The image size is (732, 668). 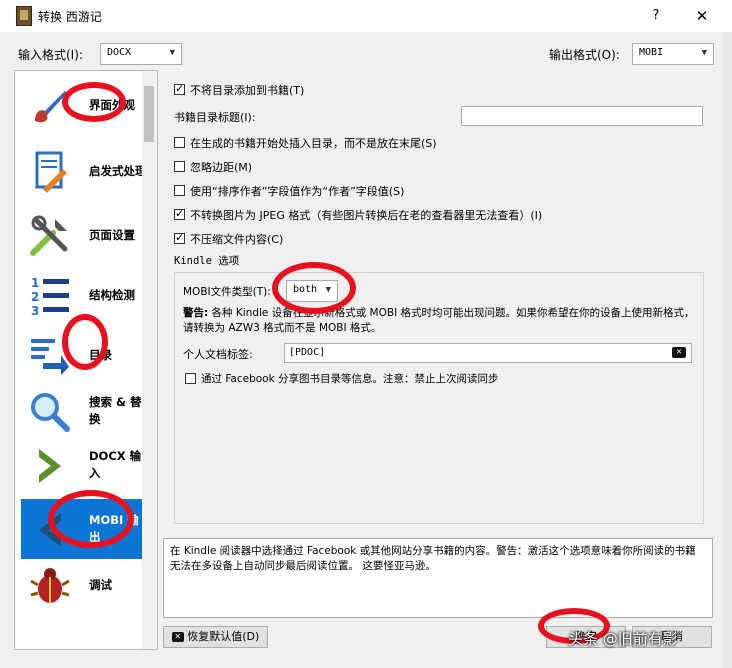 What do you see at coordinates (100, 354) in the screenshot?
I see `sidebar-item-label: 目录` at bounding box center [100, 354].